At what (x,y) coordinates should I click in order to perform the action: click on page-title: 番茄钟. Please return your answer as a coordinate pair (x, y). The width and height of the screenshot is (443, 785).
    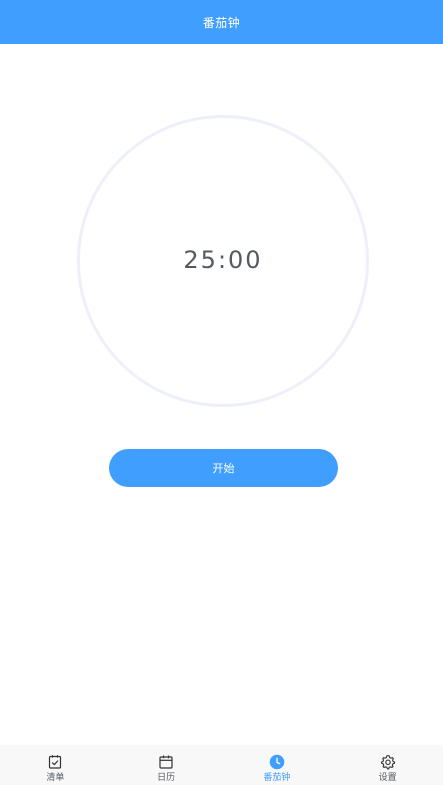
    Looking at the image, I should click on (221, 22).